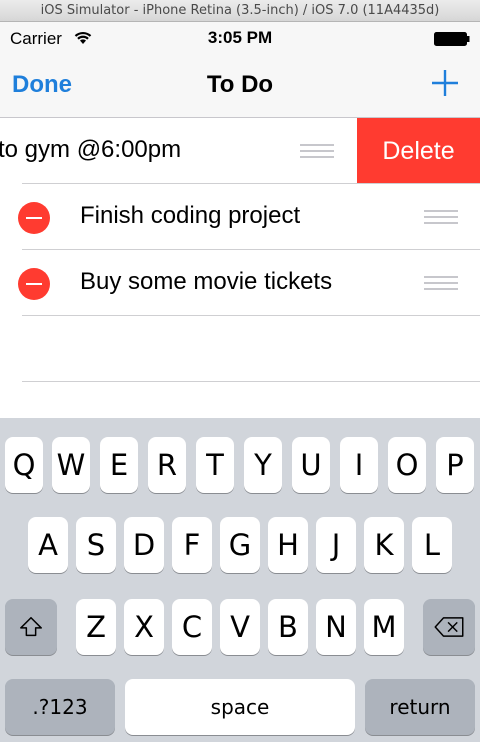 Image resolution: width=480 pixels, height=742 pixels. Describe the element at coordinates (336, 545) in the screenshot. I see `key-j: J` at that location.